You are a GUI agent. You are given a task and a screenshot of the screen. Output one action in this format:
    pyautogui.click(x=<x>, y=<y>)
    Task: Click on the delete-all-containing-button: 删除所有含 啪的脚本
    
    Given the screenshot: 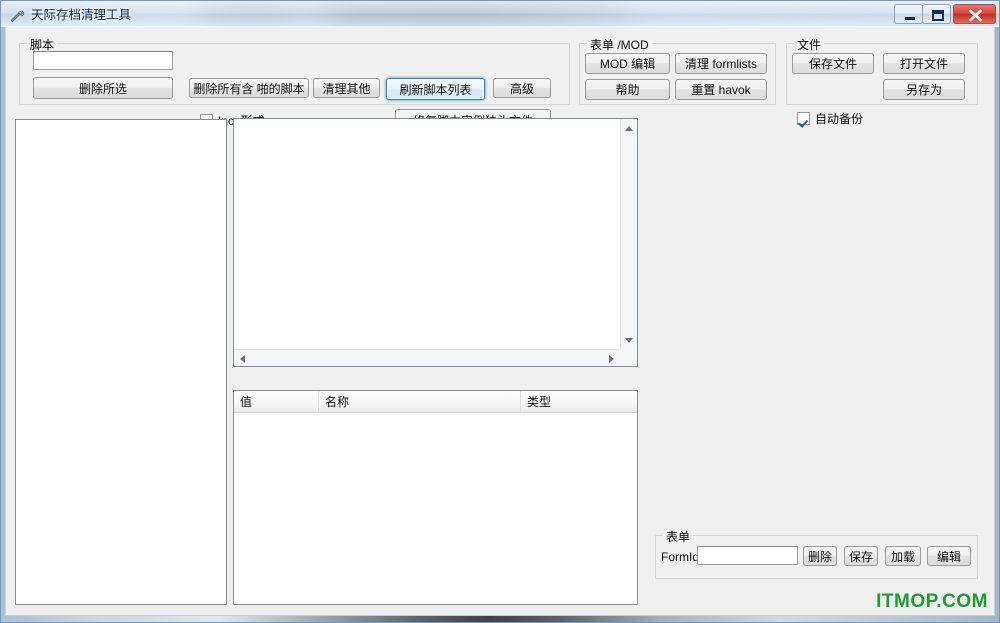 What is the action you would take?
    pyautogui.click(x=249, y=88)
    